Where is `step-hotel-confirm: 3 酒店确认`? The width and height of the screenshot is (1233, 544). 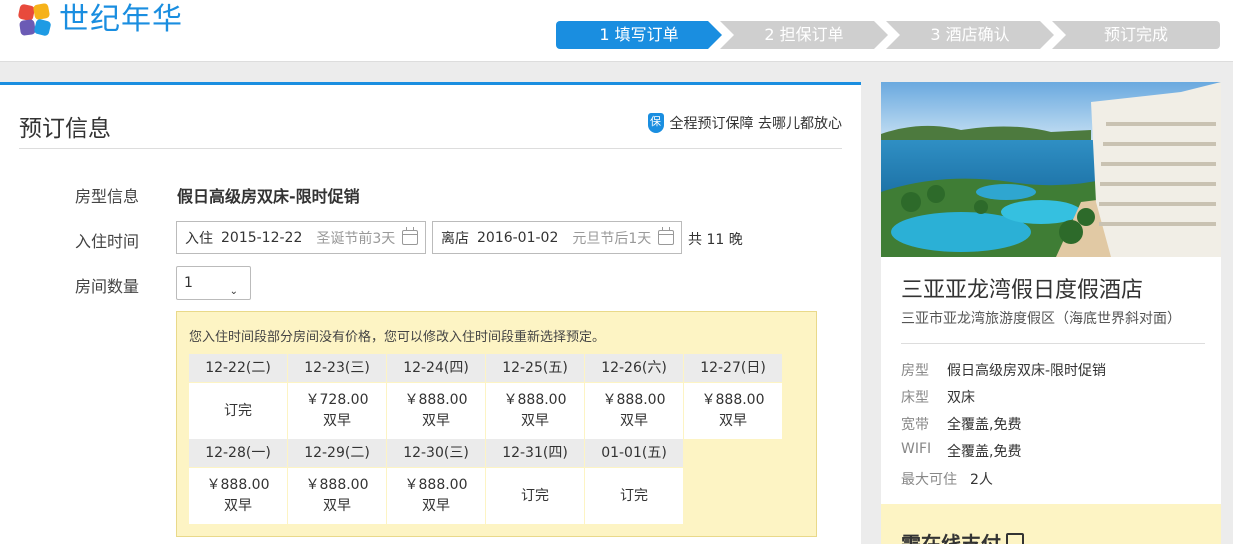 step-hotel-confirm: 3 酒店确认 is located at coordinates (970, 35).